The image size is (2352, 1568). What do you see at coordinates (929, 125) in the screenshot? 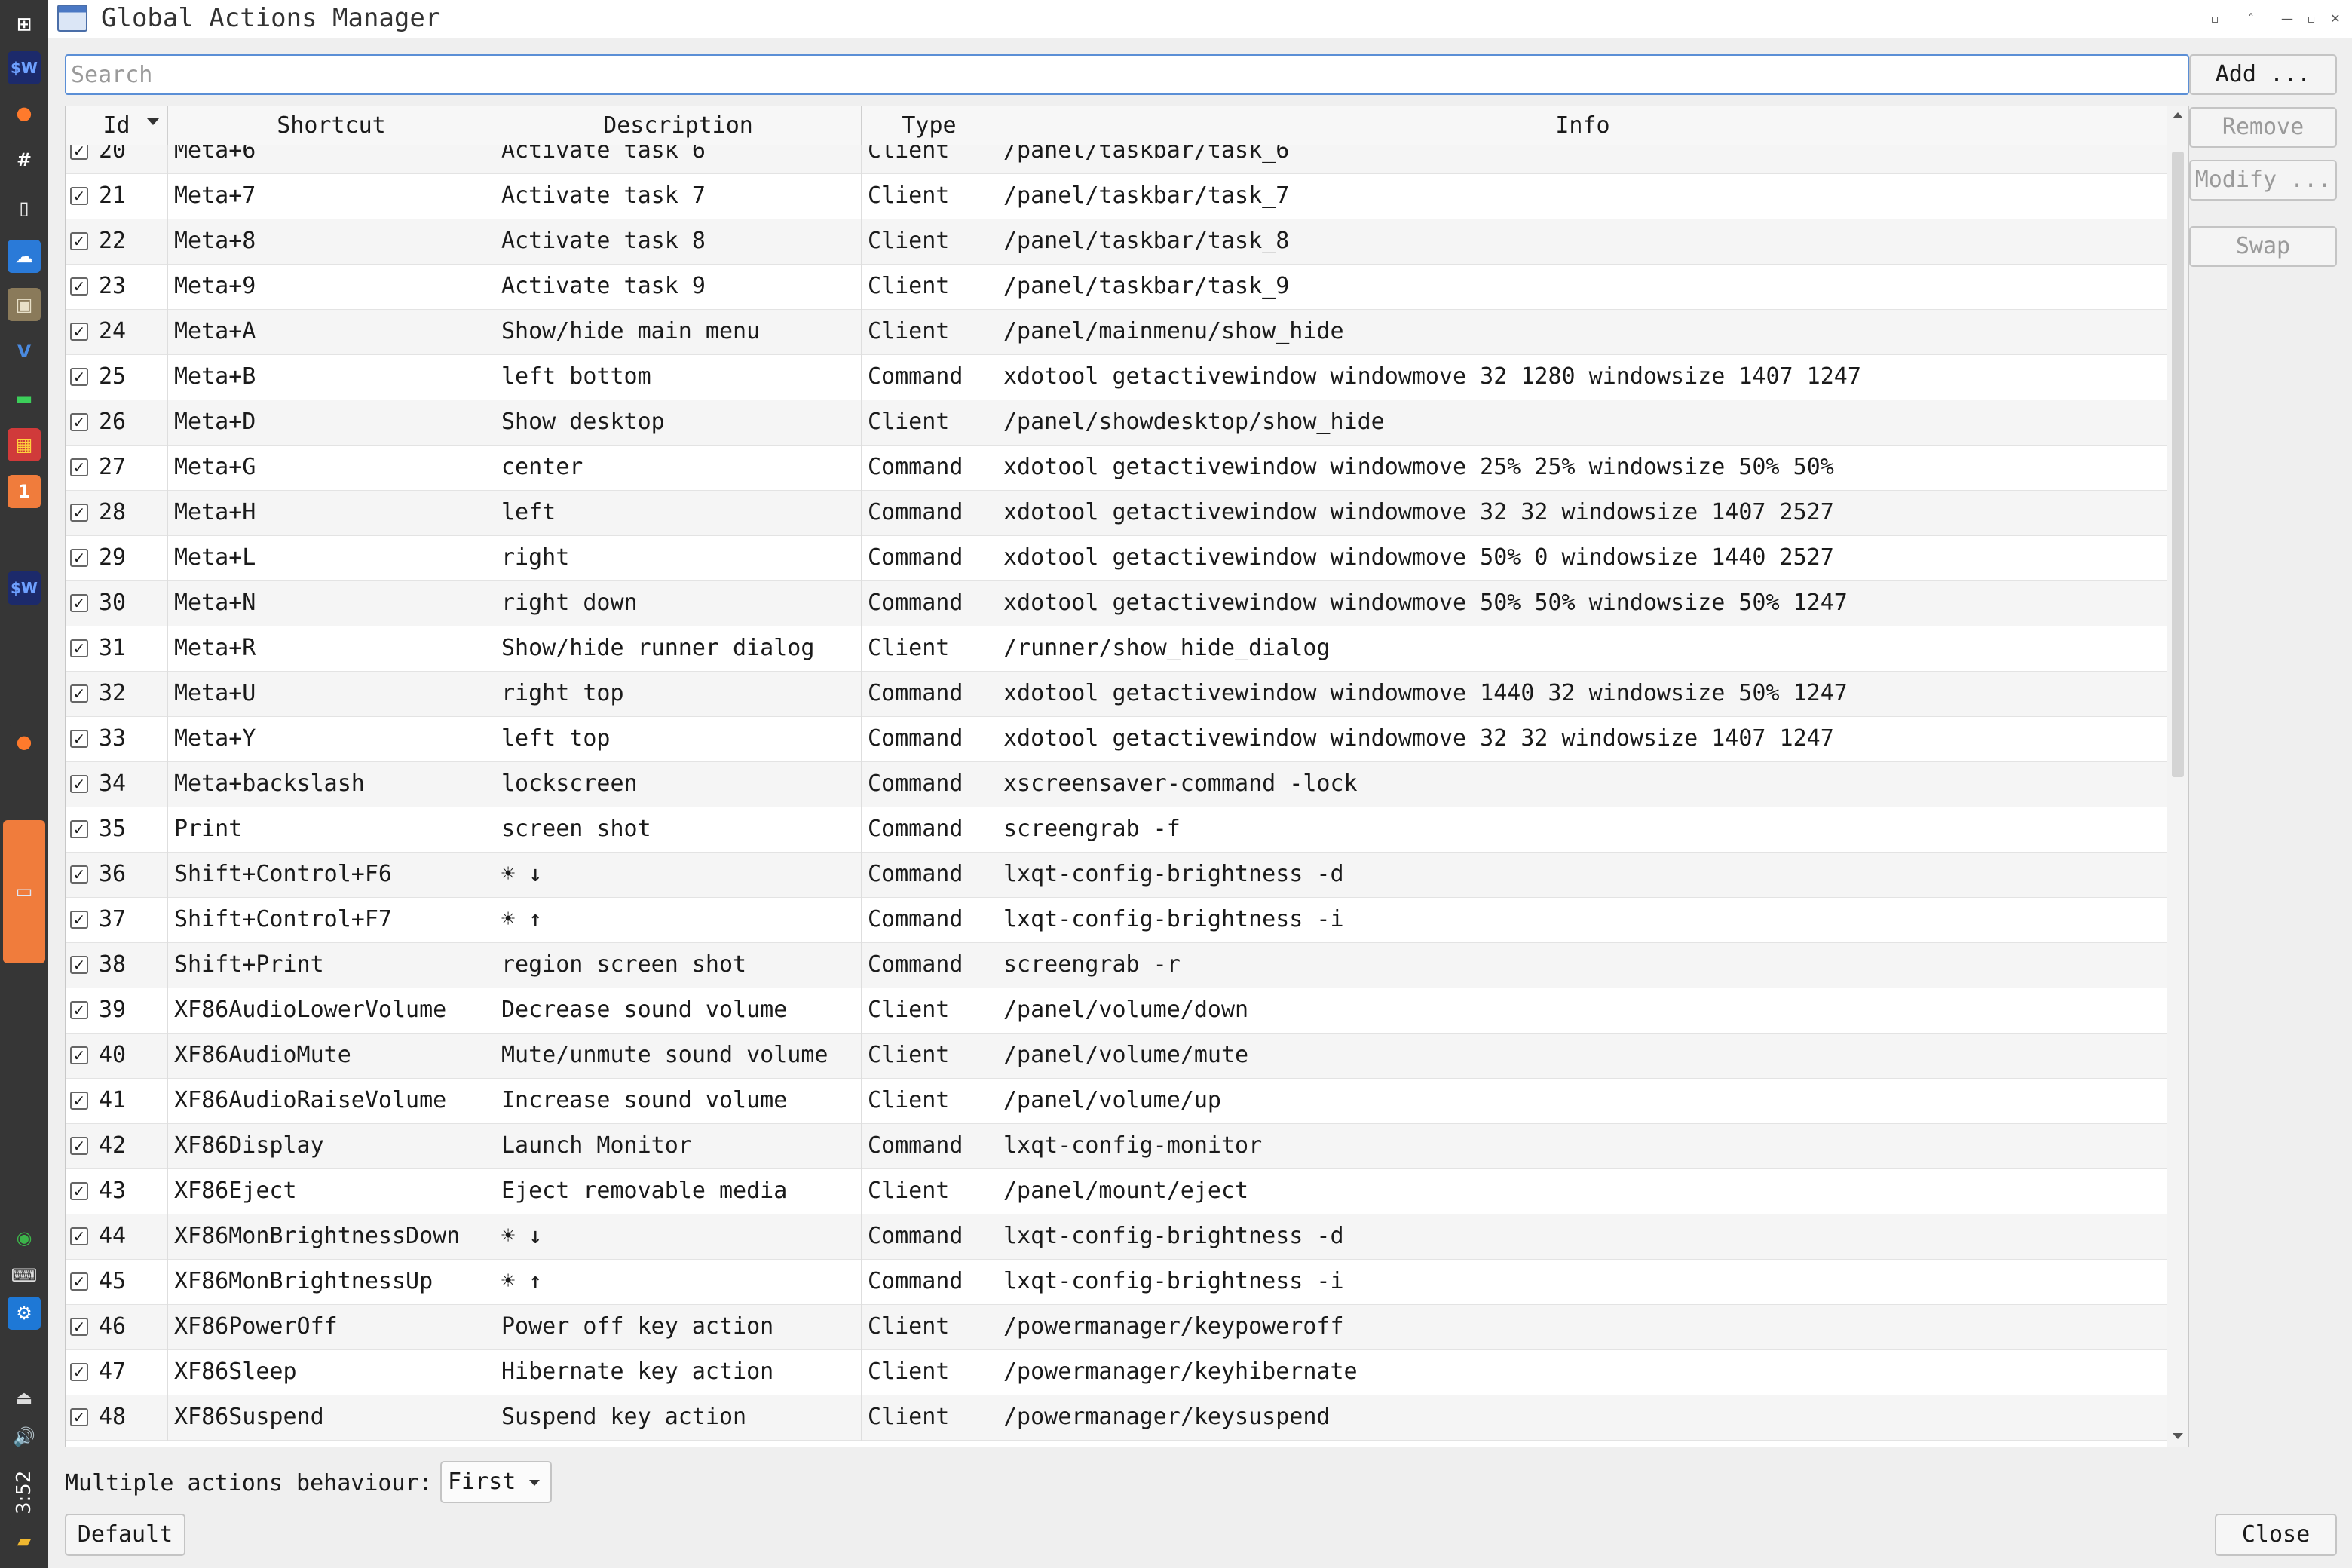
I see `column-header-type: Type` at bounding box center [929, 125].